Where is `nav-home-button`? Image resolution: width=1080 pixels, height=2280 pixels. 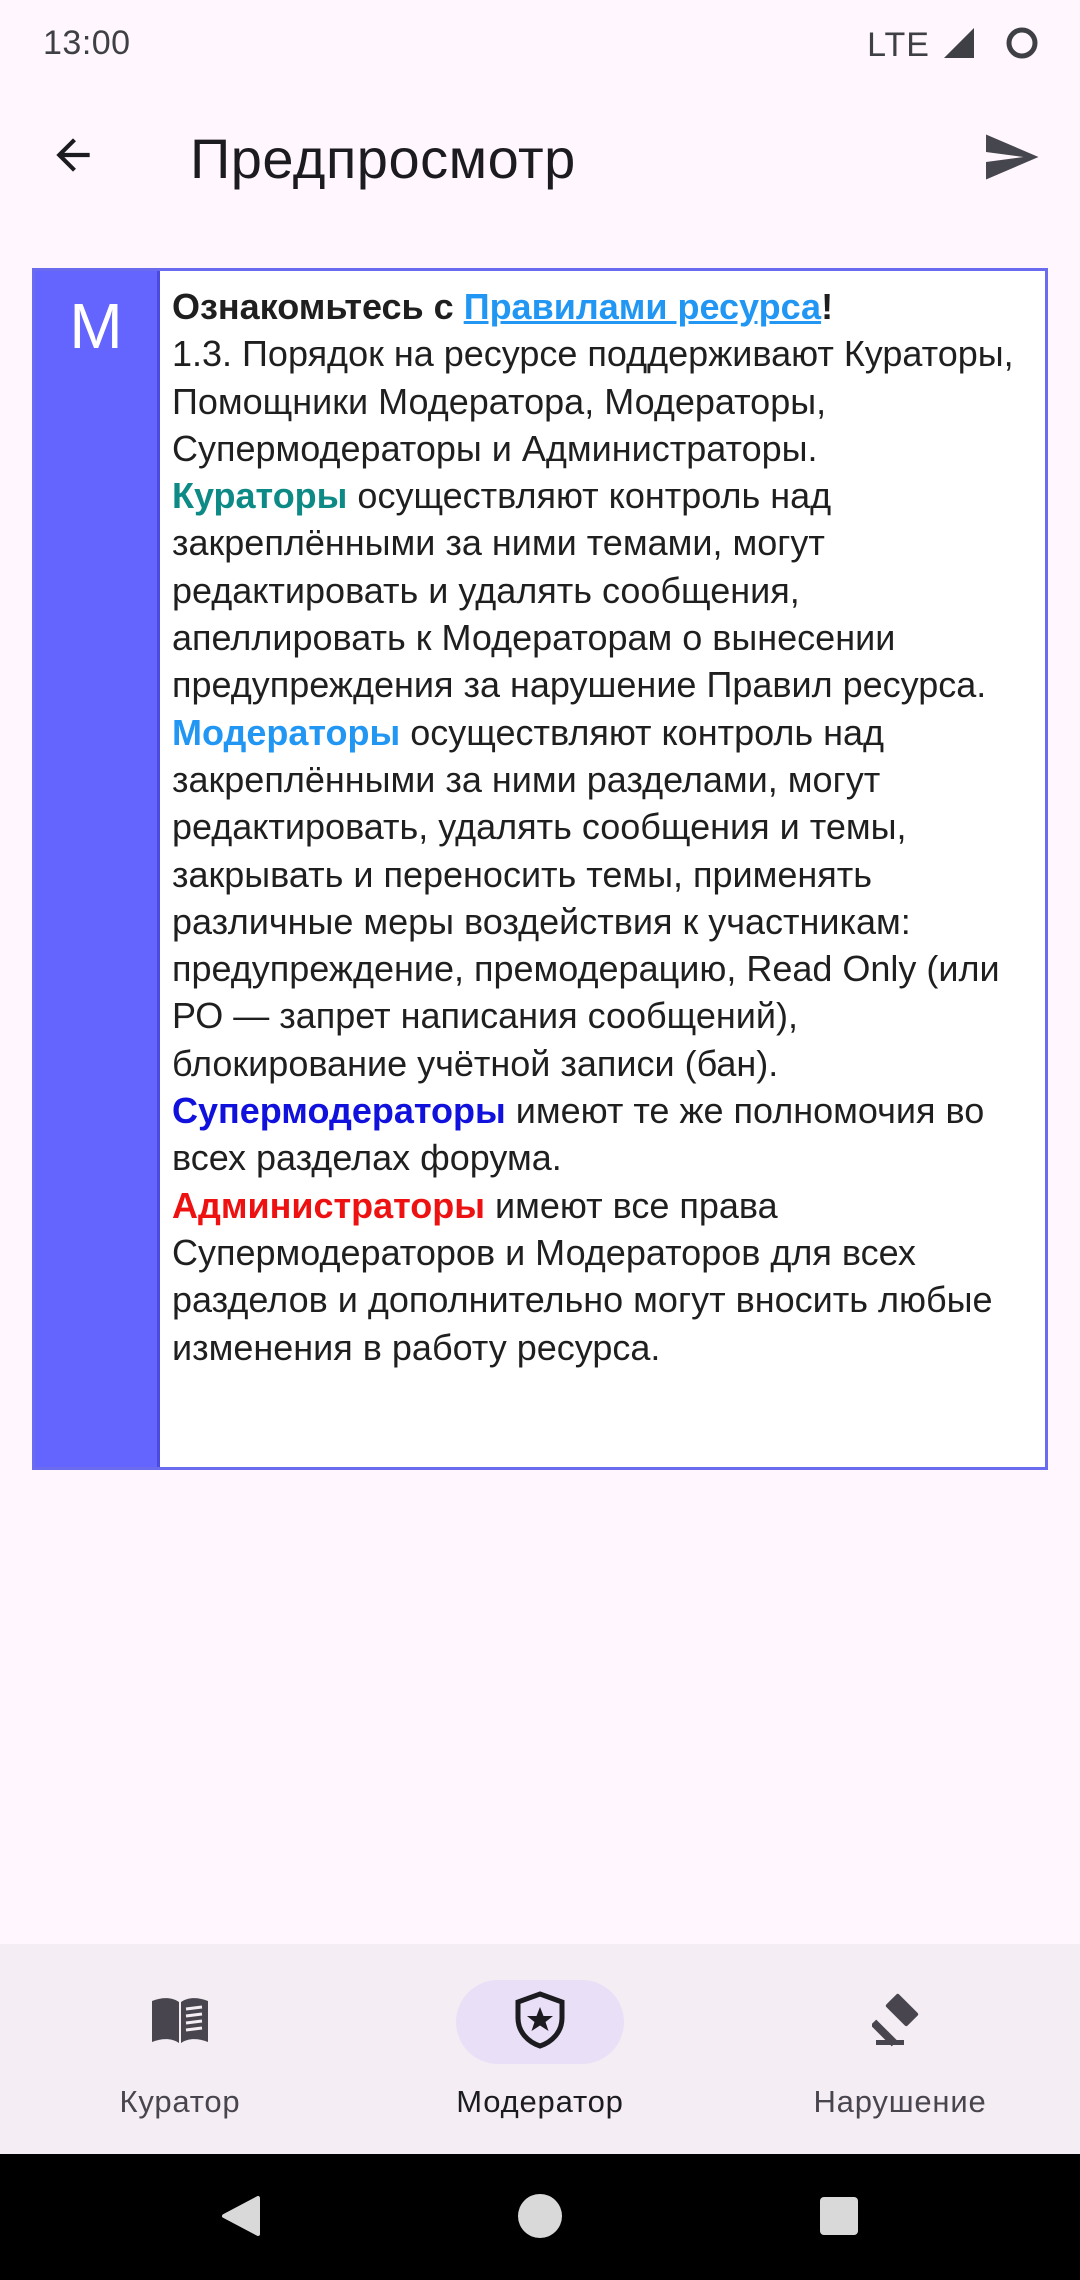
nav-home-button is located at coordinates (540, 2218).